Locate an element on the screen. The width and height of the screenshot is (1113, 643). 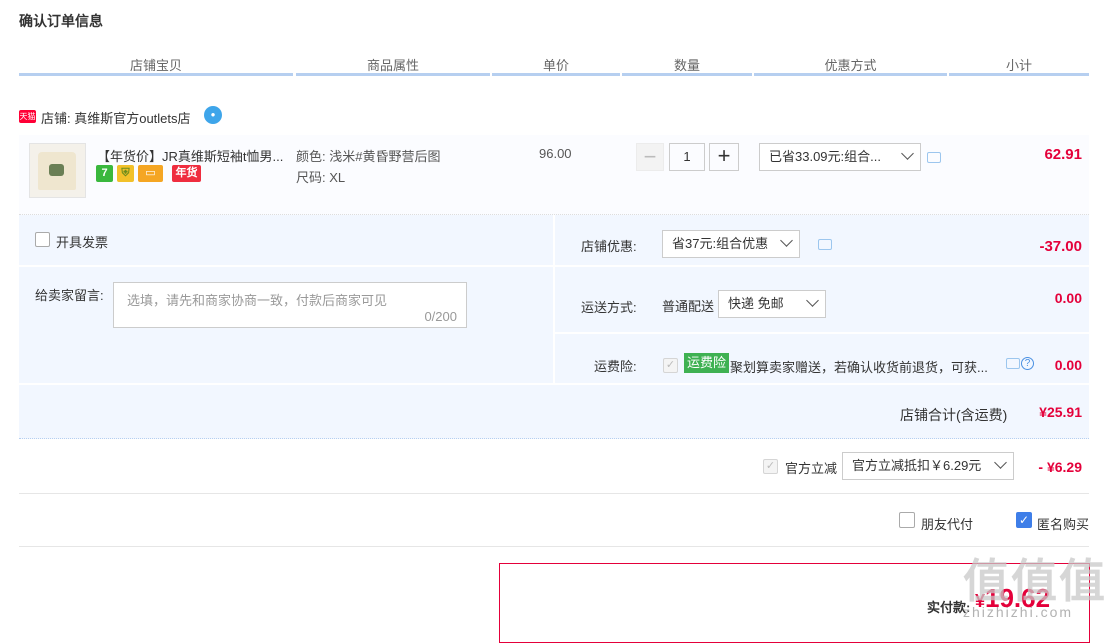
tshirt-print is located at coordinates (56, 170).